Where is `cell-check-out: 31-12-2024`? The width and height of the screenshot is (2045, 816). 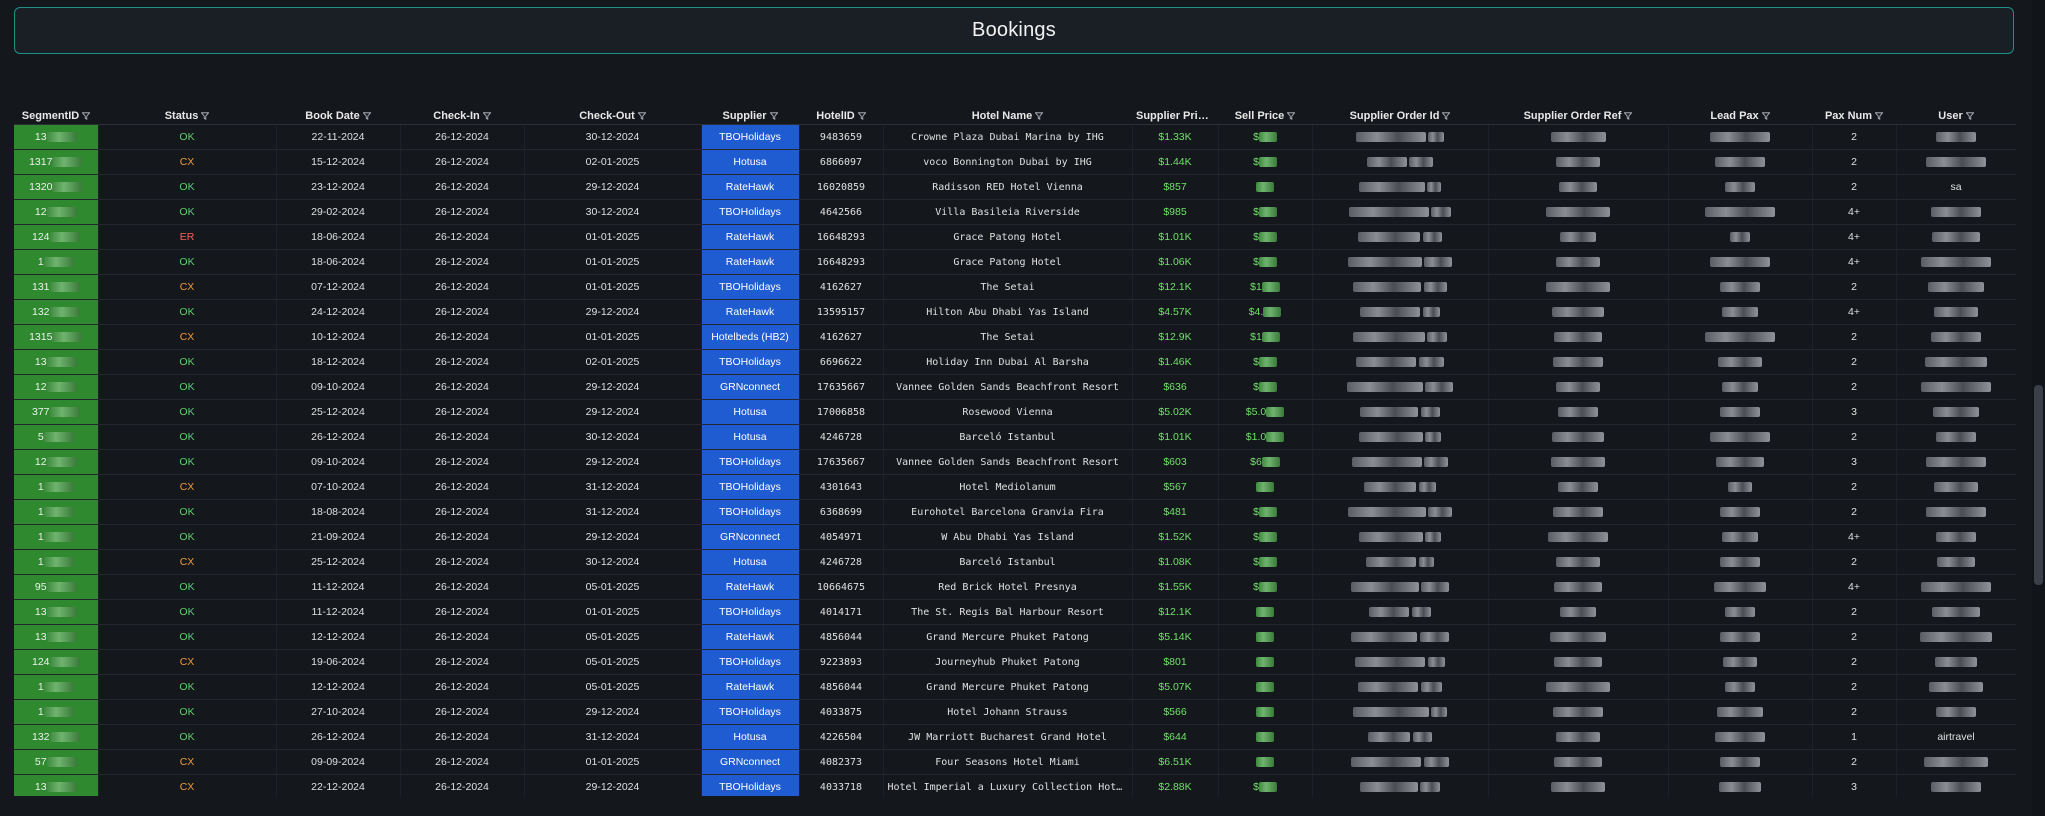
cell-check-out: 31-12-2024 is located at coordinates (613, 487).